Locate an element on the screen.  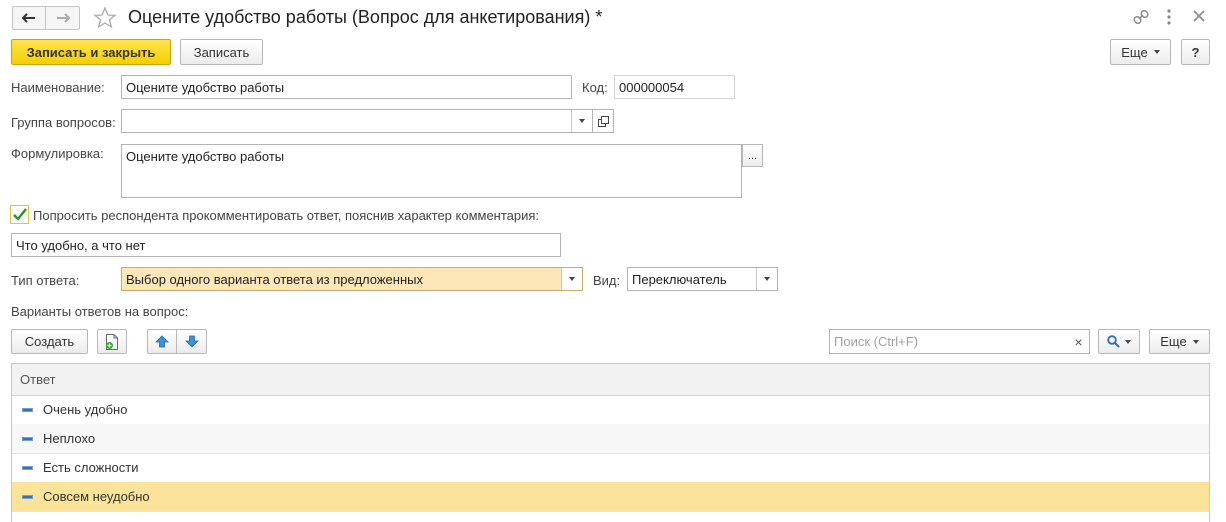
copy-button is located at coordinates (112, 341).